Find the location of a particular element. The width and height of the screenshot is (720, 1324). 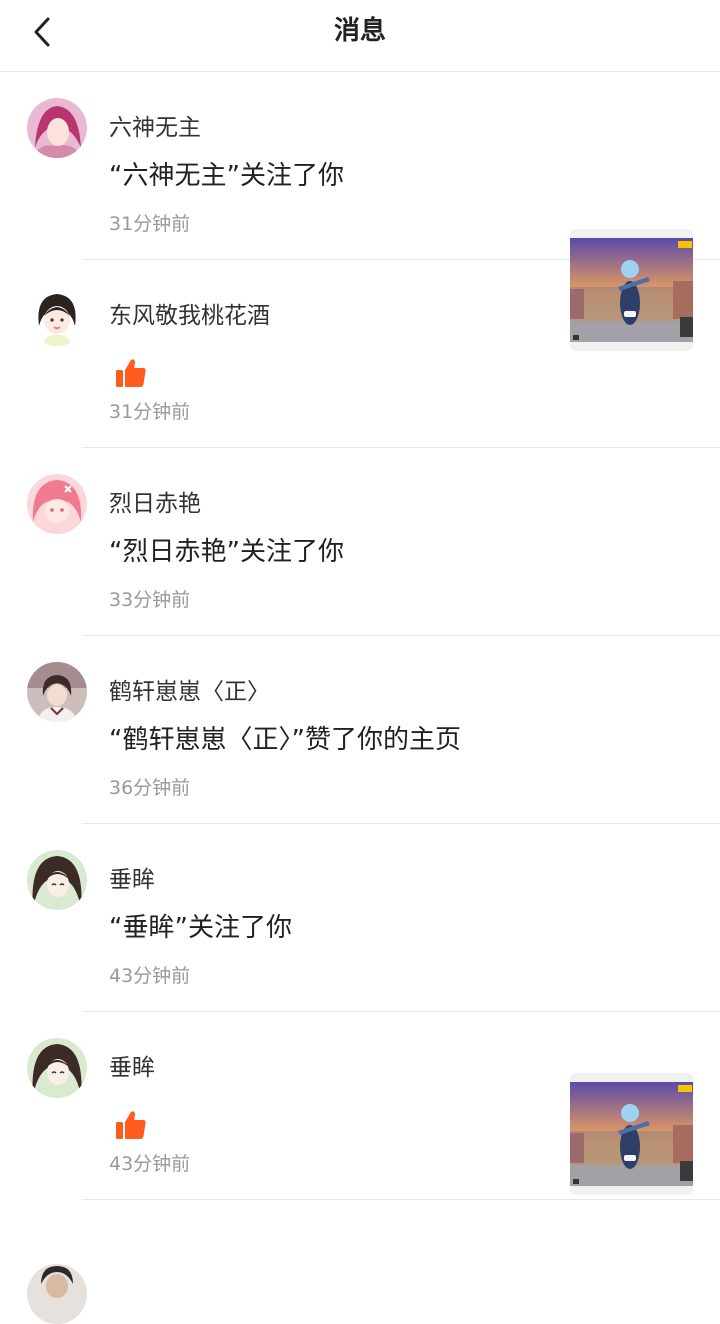

timestamp: 33分钟前 is located at coordinates (150, 600).